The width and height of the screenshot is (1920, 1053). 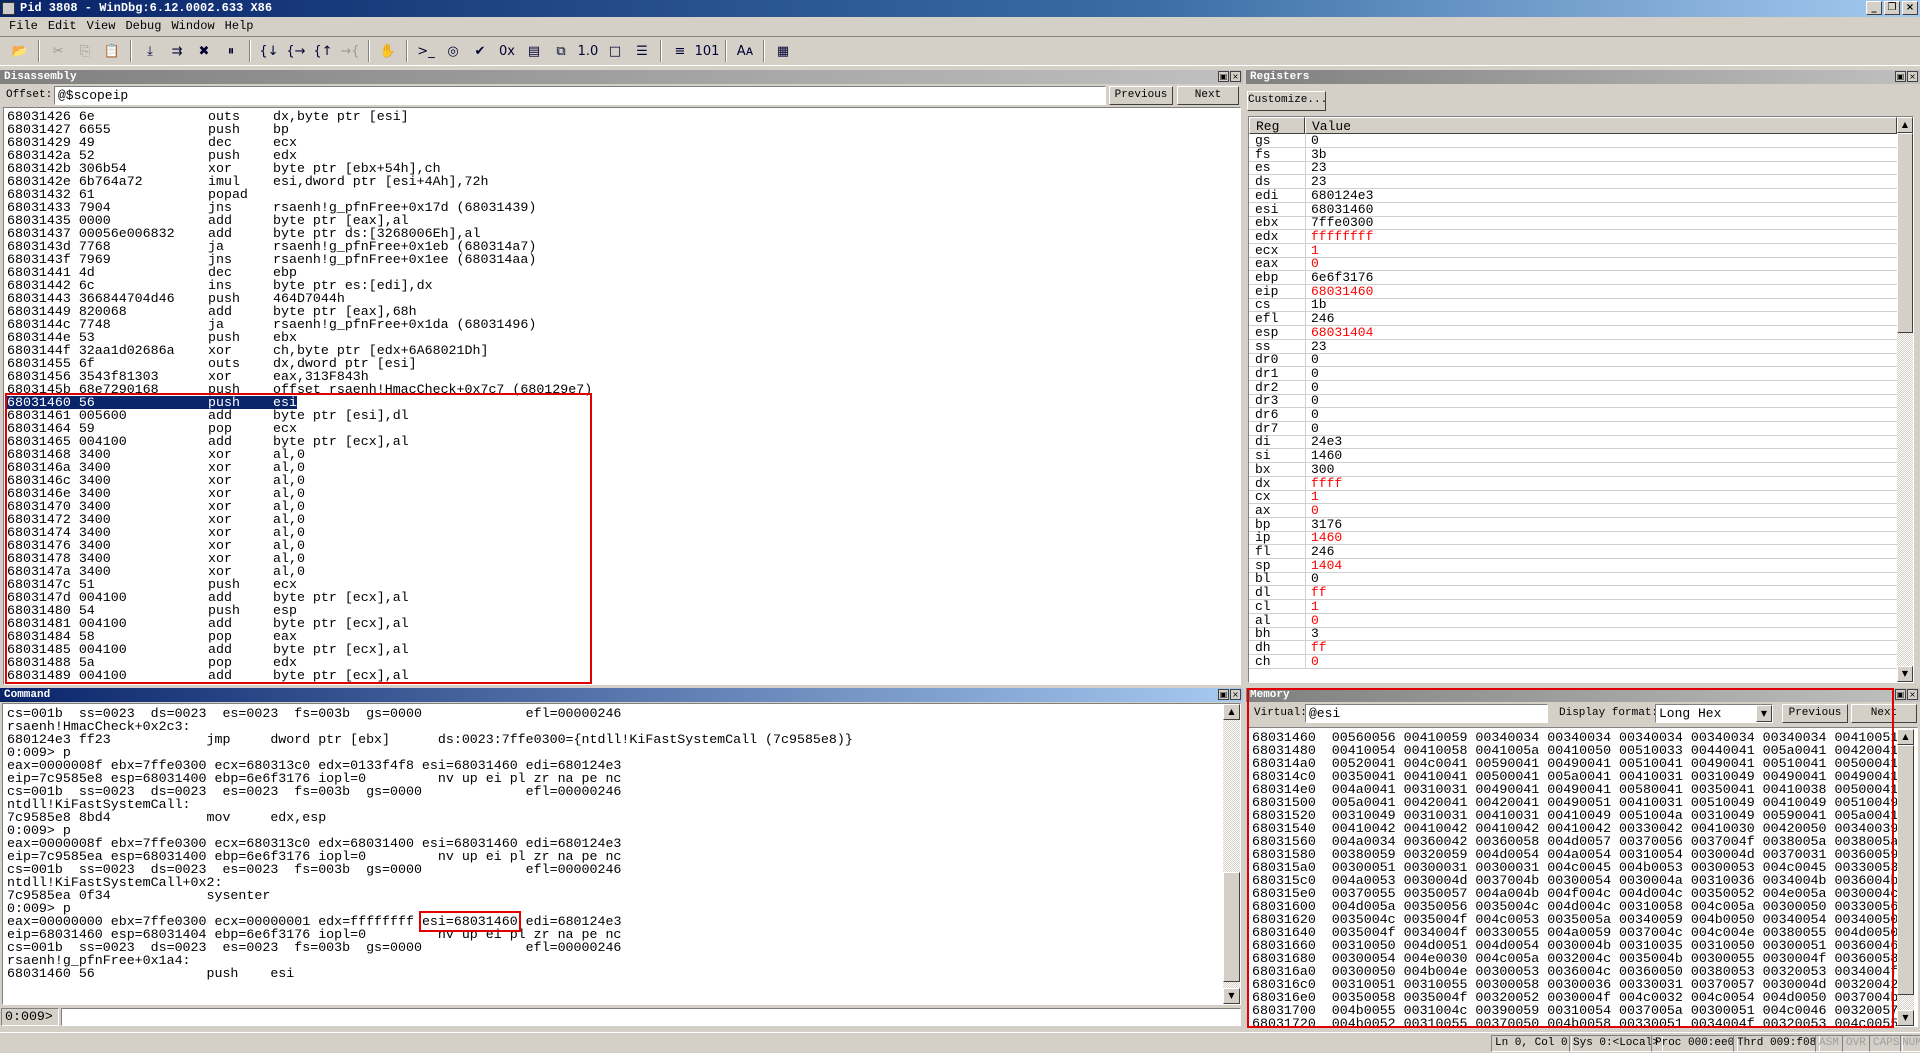 What do you see at coordinates (1573, 497) in the screenshot?
I see `register-row: cx 1` at bounding box center [1573, 497].